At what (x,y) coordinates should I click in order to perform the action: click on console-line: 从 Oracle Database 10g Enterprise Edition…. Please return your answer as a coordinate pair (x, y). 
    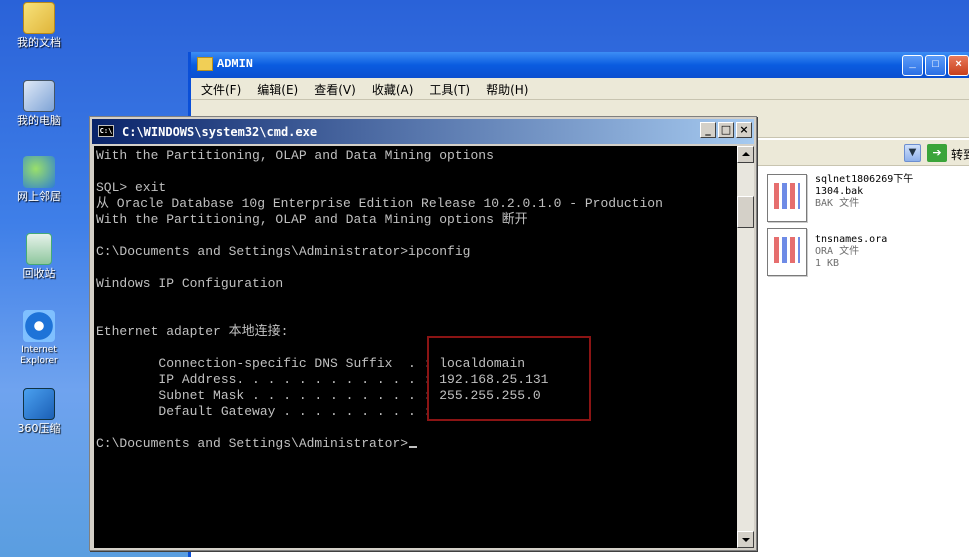
    Looking at the image, I should click on (379, 203).